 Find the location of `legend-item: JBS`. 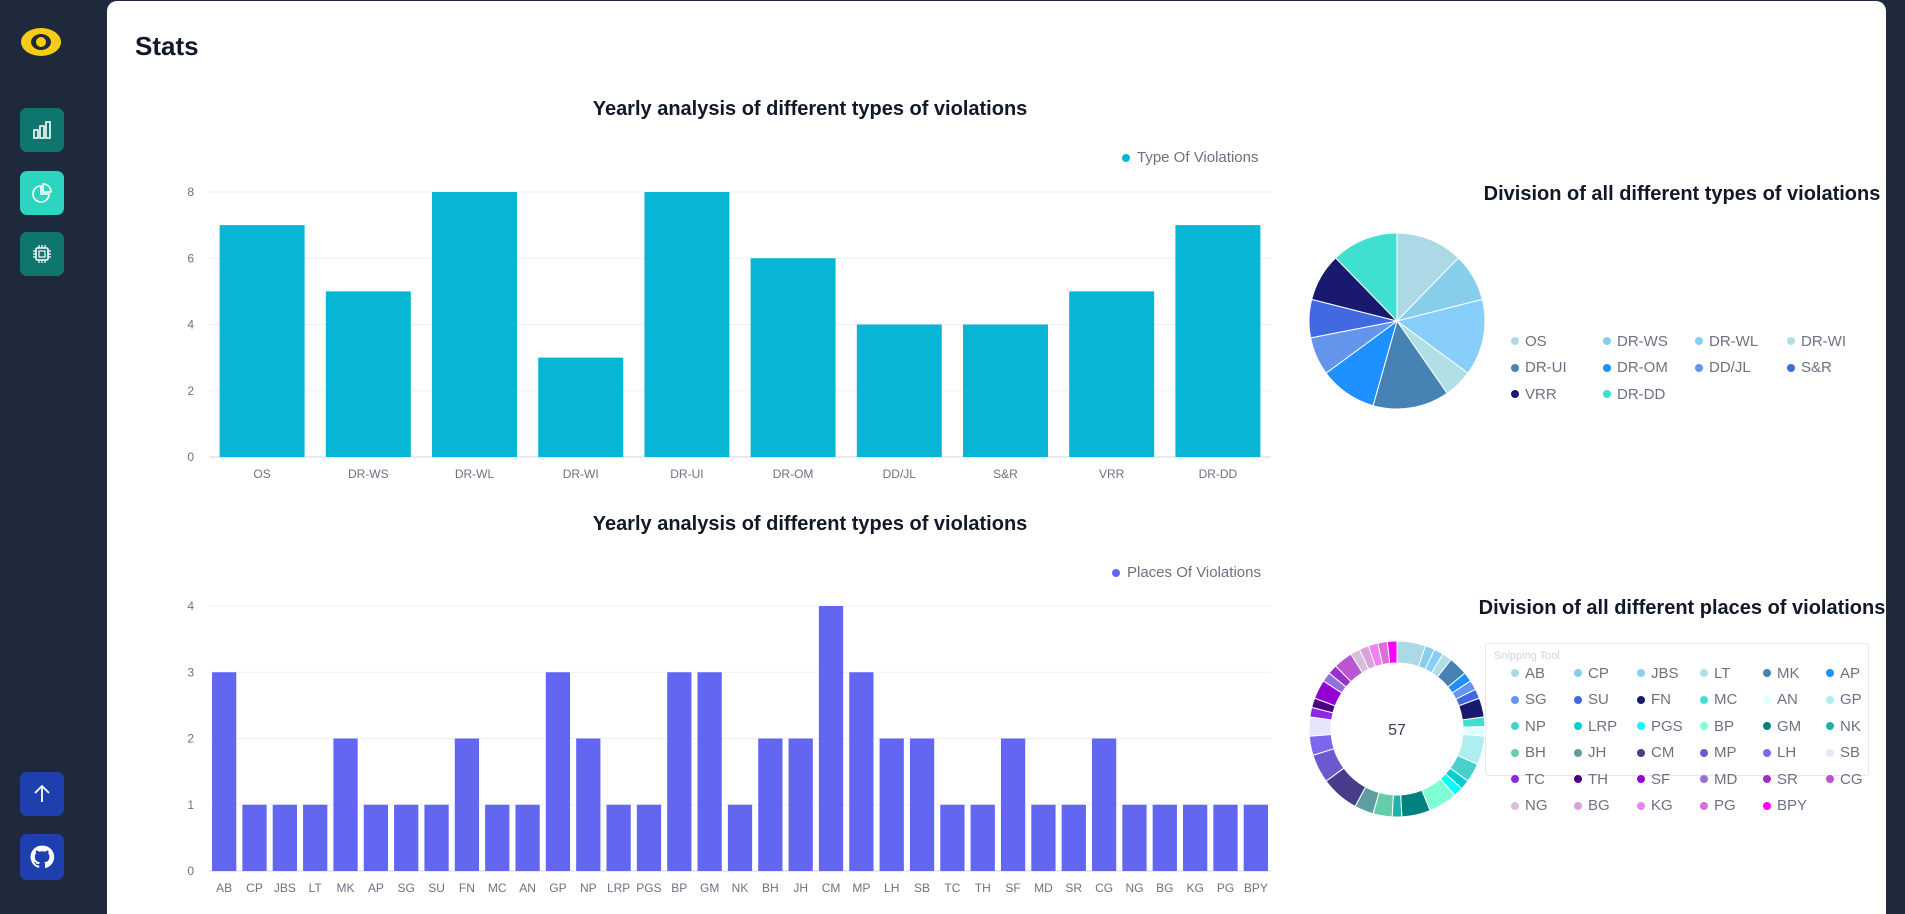

legend-item: JBS is located at coordinates (1668, 673).